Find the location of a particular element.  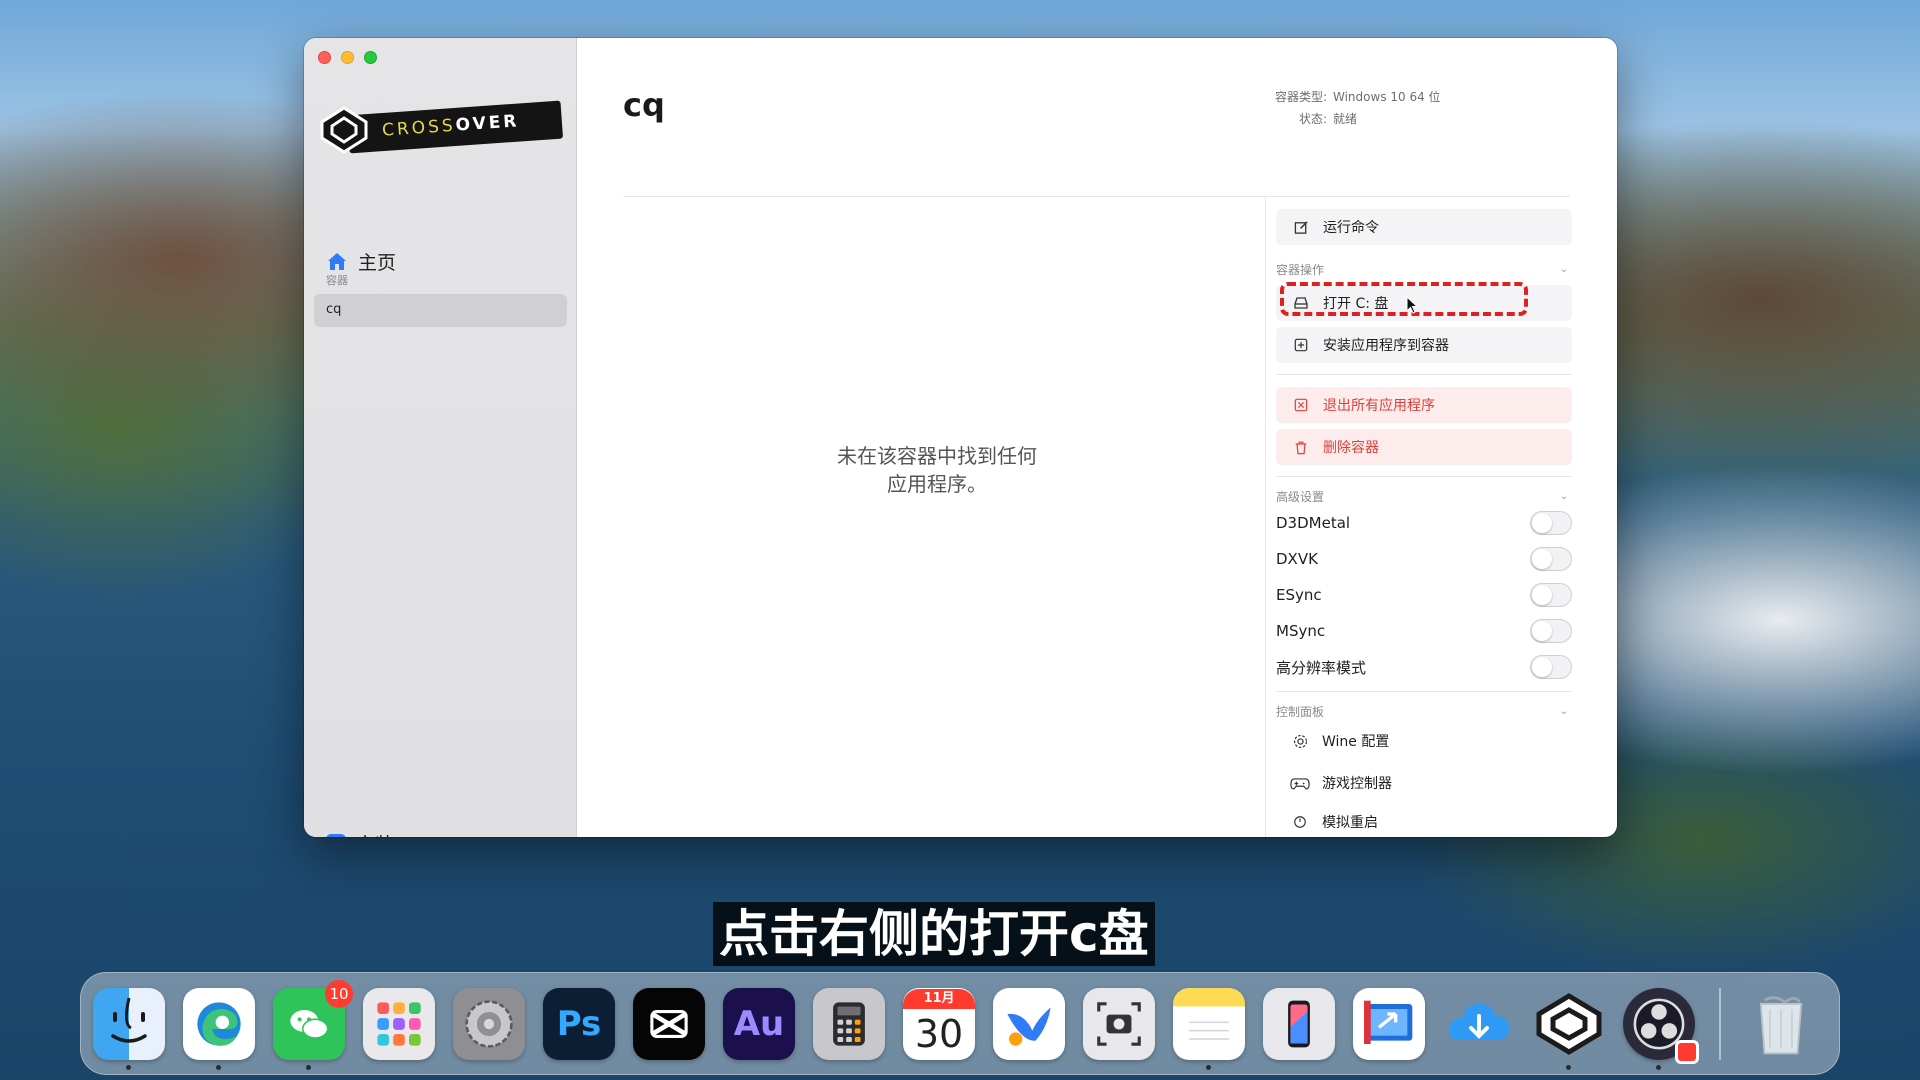

meta-row-status: 状态: 就绪 is located at coordinates (1354, 118).